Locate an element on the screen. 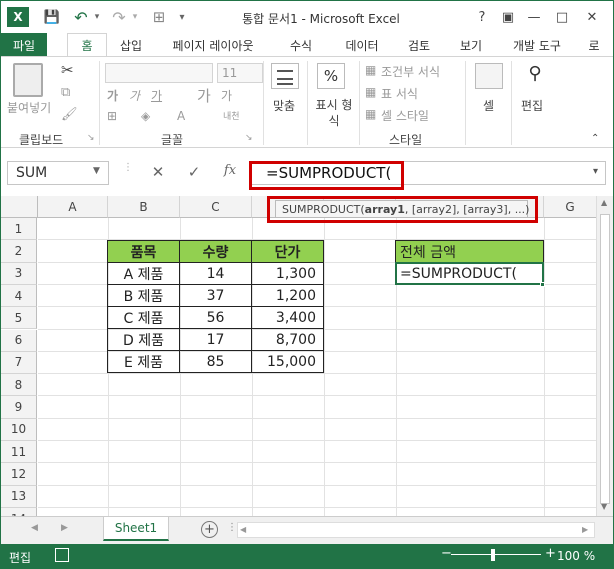 The width and height of the screenshot is (614, 569). phonetic-button: 내천 is located at coordinates (231, 115).